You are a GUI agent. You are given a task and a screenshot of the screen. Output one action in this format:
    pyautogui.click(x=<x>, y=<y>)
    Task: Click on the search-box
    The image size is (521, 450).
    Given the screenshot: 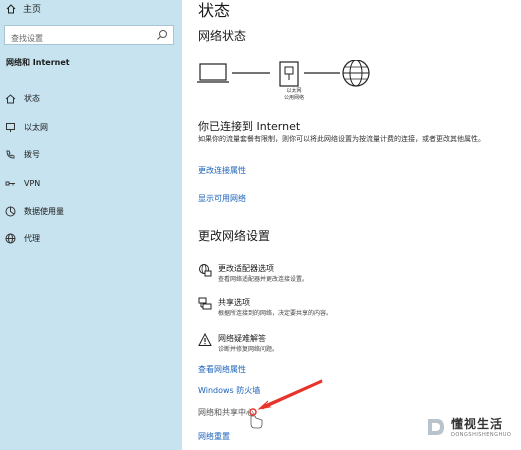 What is the action you would take?
    pyautogui.click(x=89, y=36)
    